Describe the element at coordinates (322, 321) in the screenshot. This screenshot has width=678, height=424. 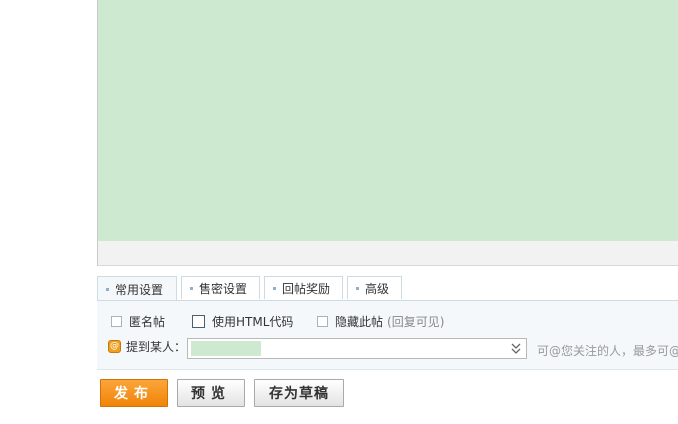
I see `hide-post-checkbox` at that location.